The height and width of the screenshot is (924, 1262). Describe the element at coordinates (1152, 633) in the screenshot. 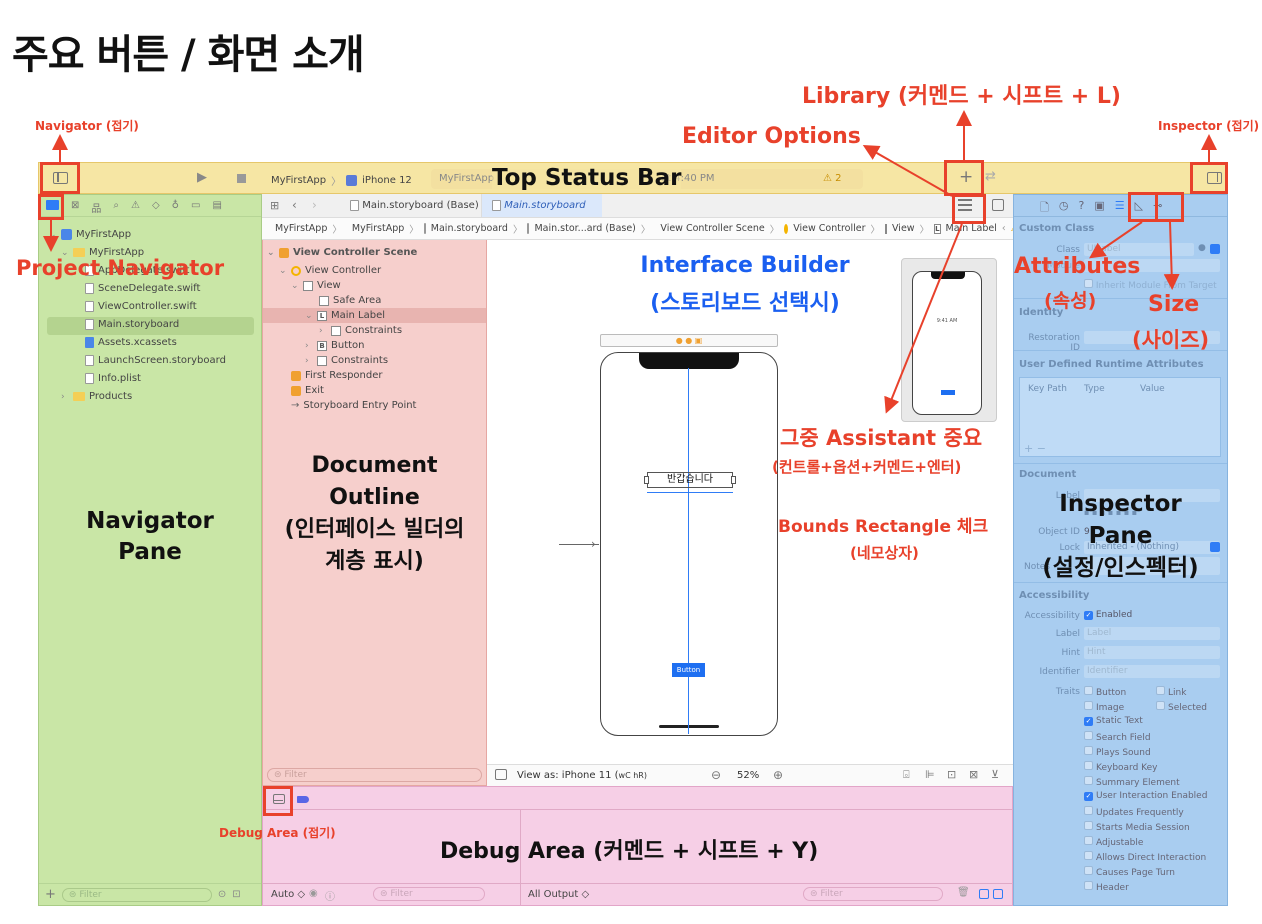

I see `acc-label-field: Label` at that location.